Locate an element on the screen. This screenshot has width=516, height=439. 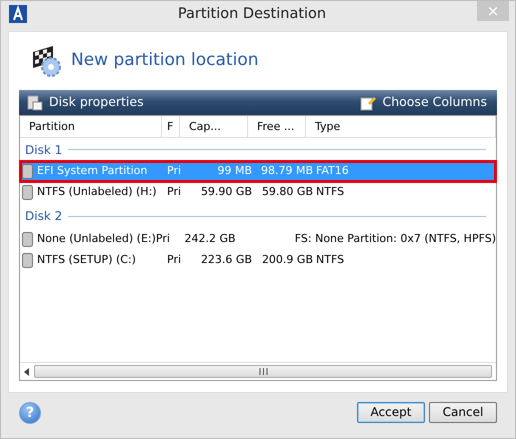
disk-properties-button: Disk properties is located at coordinates (85, 102).